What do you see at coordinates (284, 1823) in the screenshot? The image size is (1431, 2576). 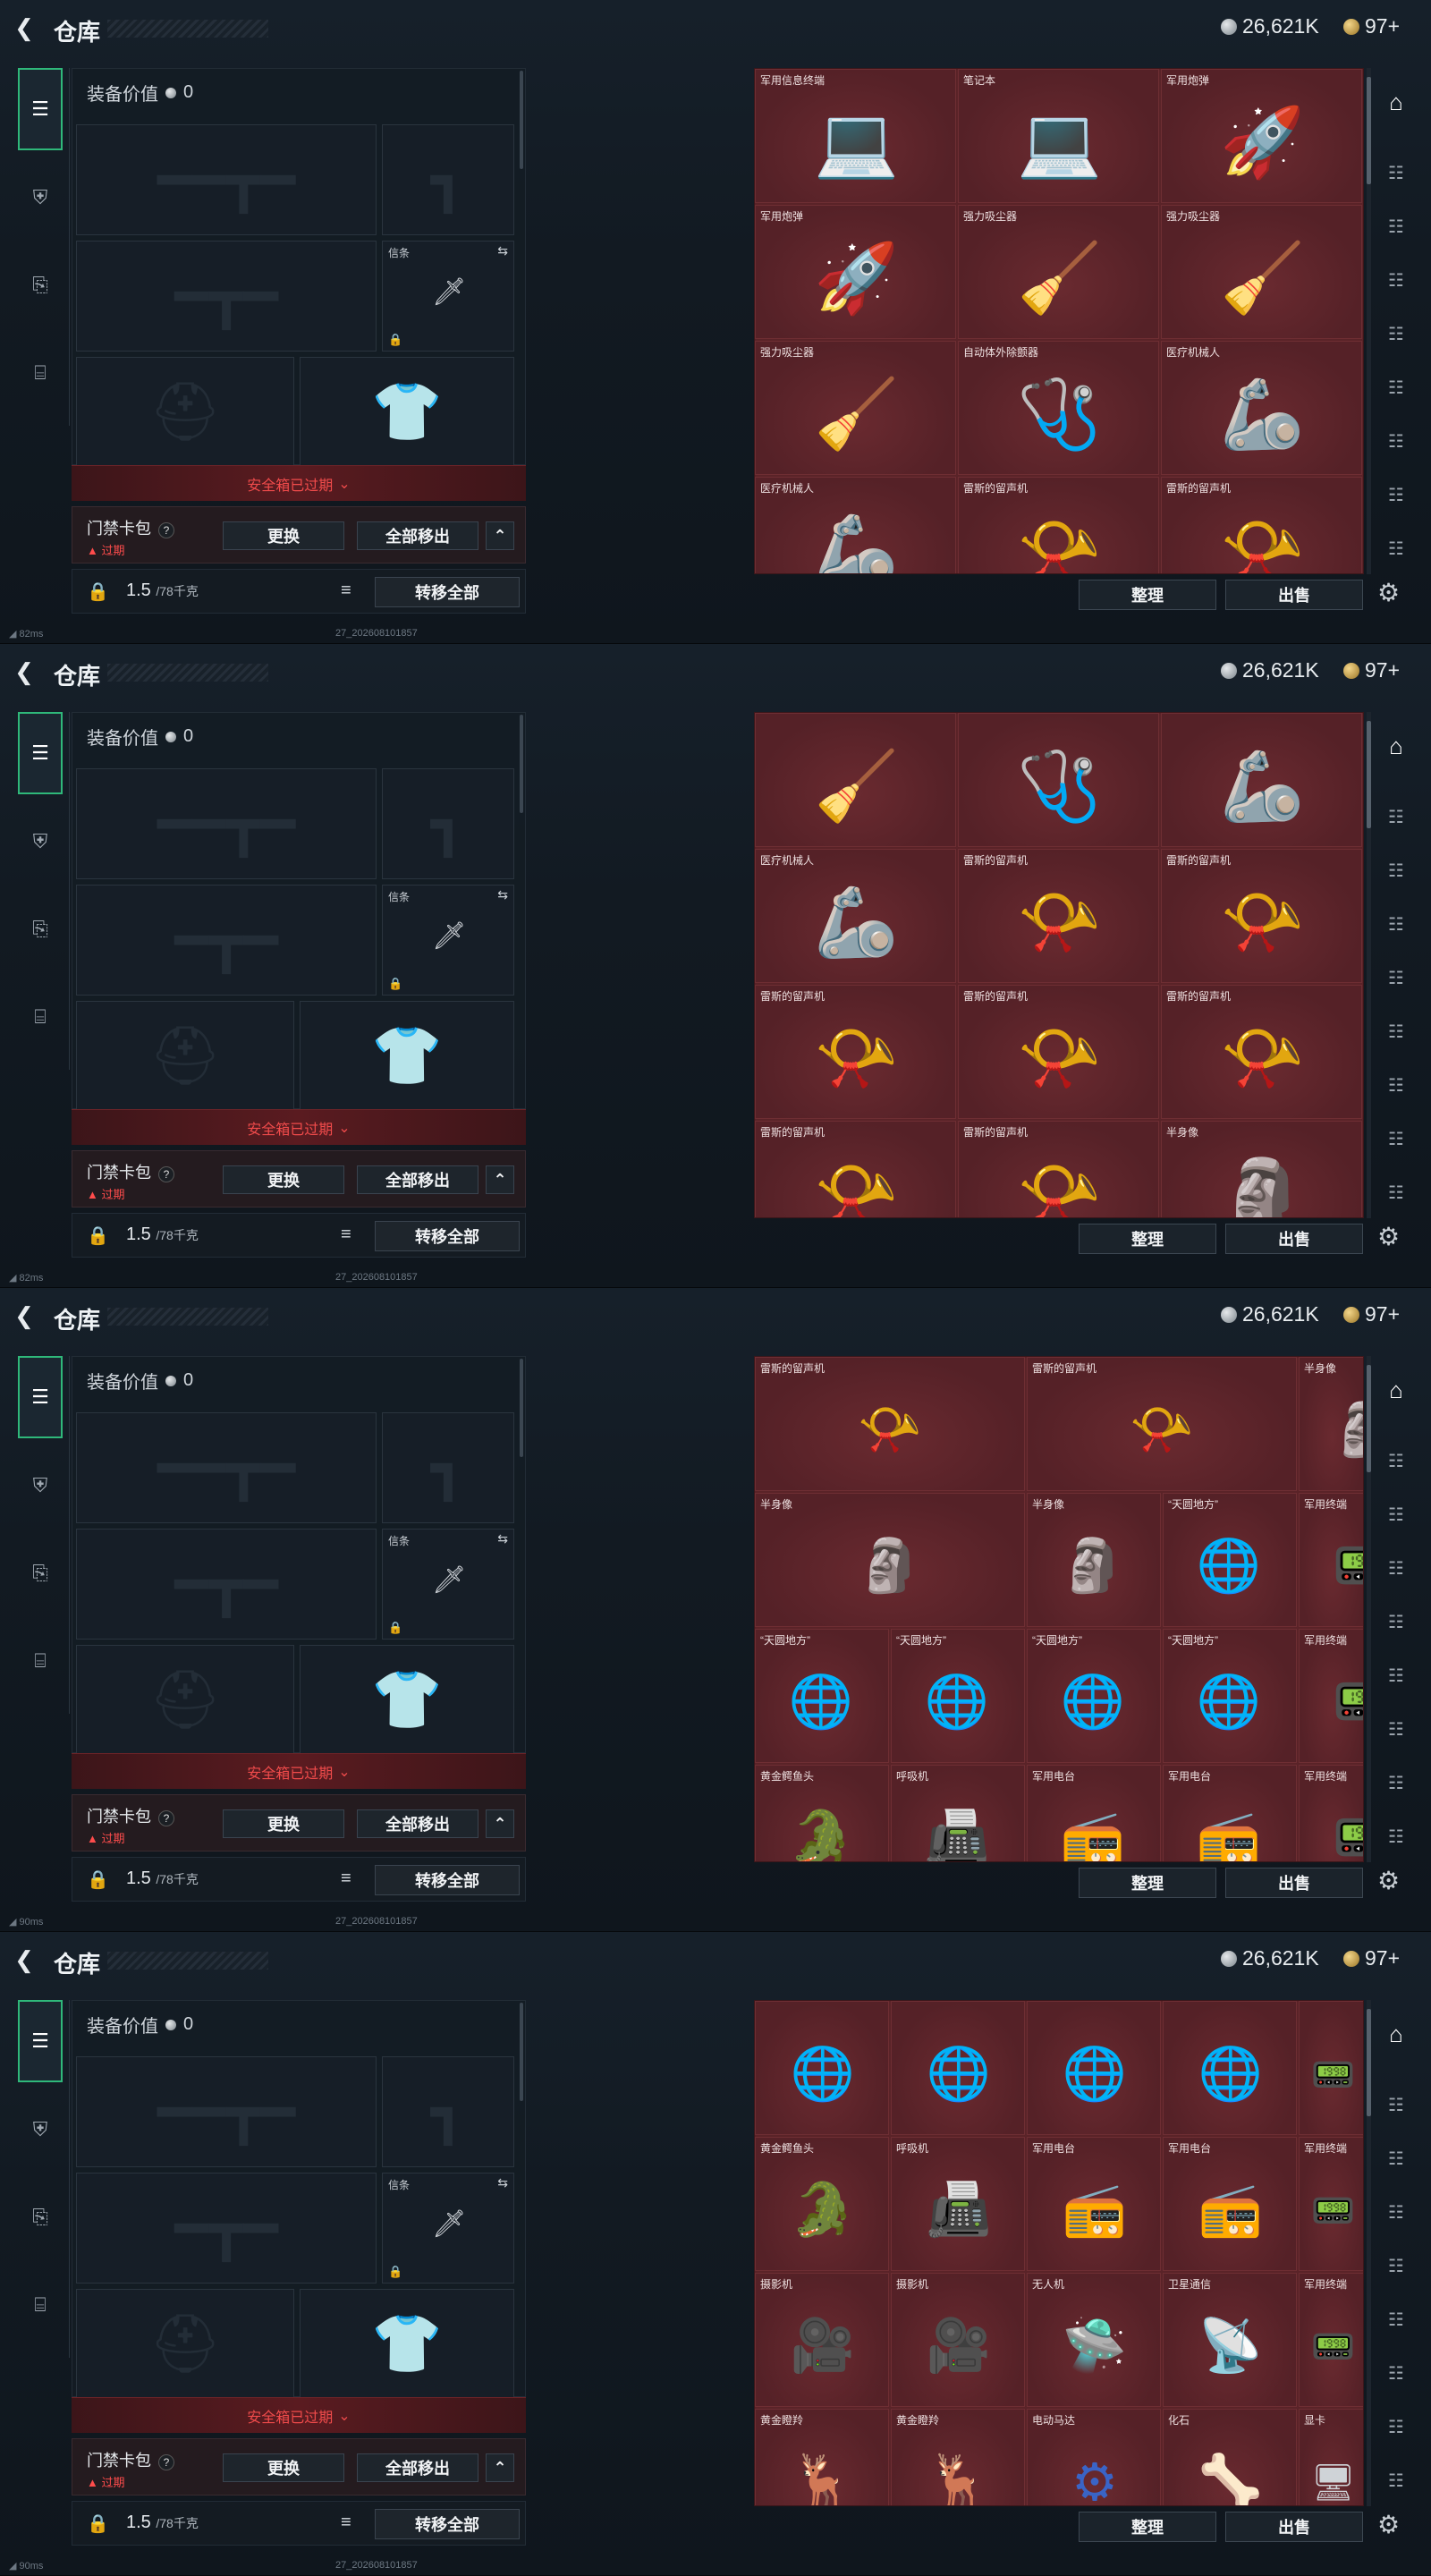 I see `replace-button: 更换` at bounding box center [284, 1823].